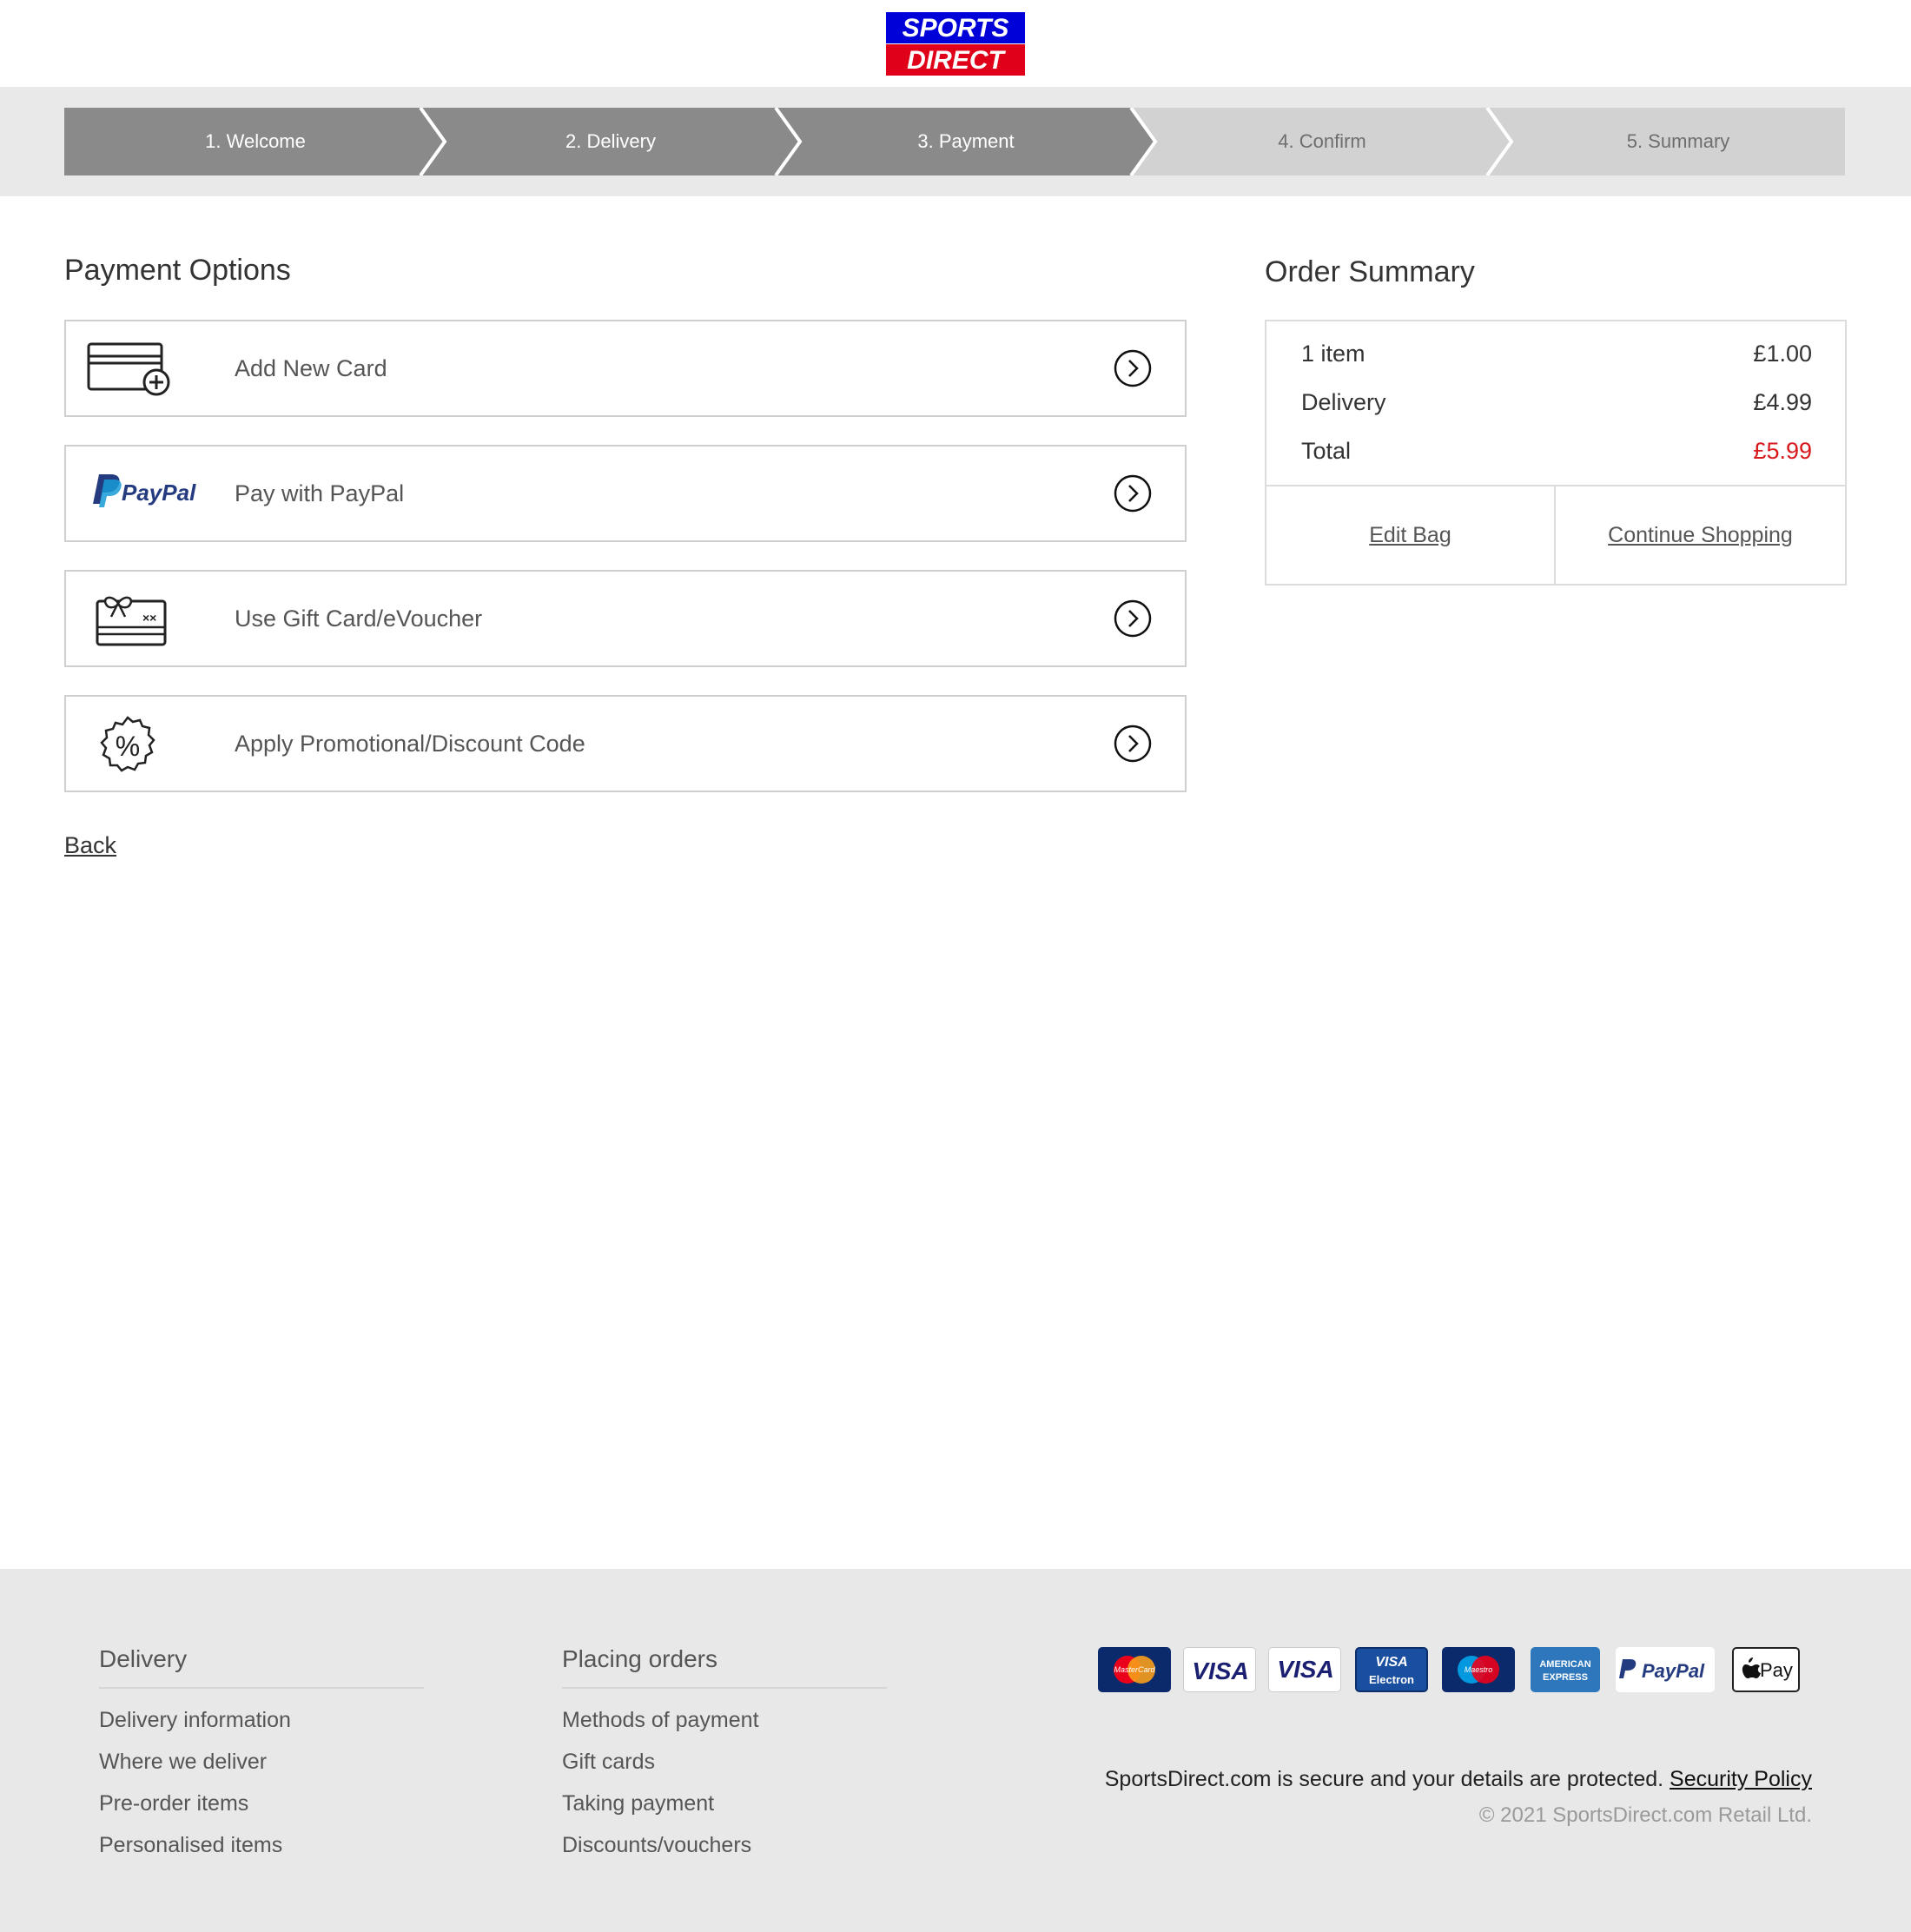 This screenshot has height=1932, width=1911. What do you see at coordinates (626, 493) in the screenshot?
I see `paypal-option: PayPal Pay with PayPal` at bounding box center [626, 493].